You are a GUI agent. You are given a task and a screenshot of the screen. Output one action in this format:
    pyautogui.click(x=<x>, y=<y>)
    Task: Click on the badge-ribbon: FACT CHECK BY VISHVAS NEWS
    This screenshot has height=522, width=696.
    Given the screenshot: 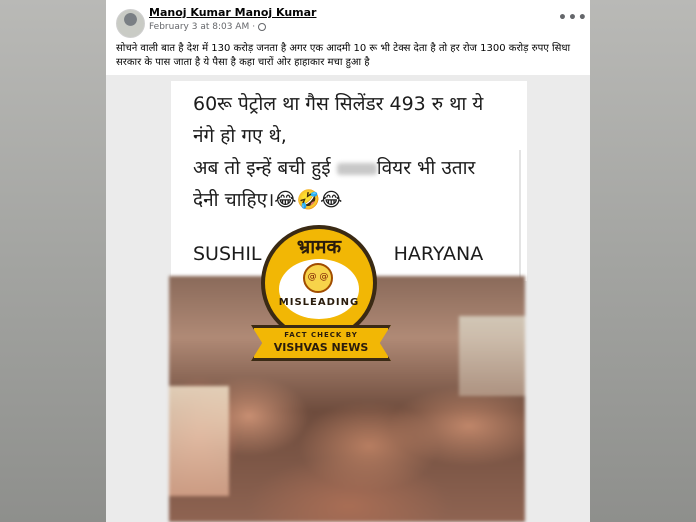 What is the action you would take?
    pyautogui.click(x=321, y=343)
    